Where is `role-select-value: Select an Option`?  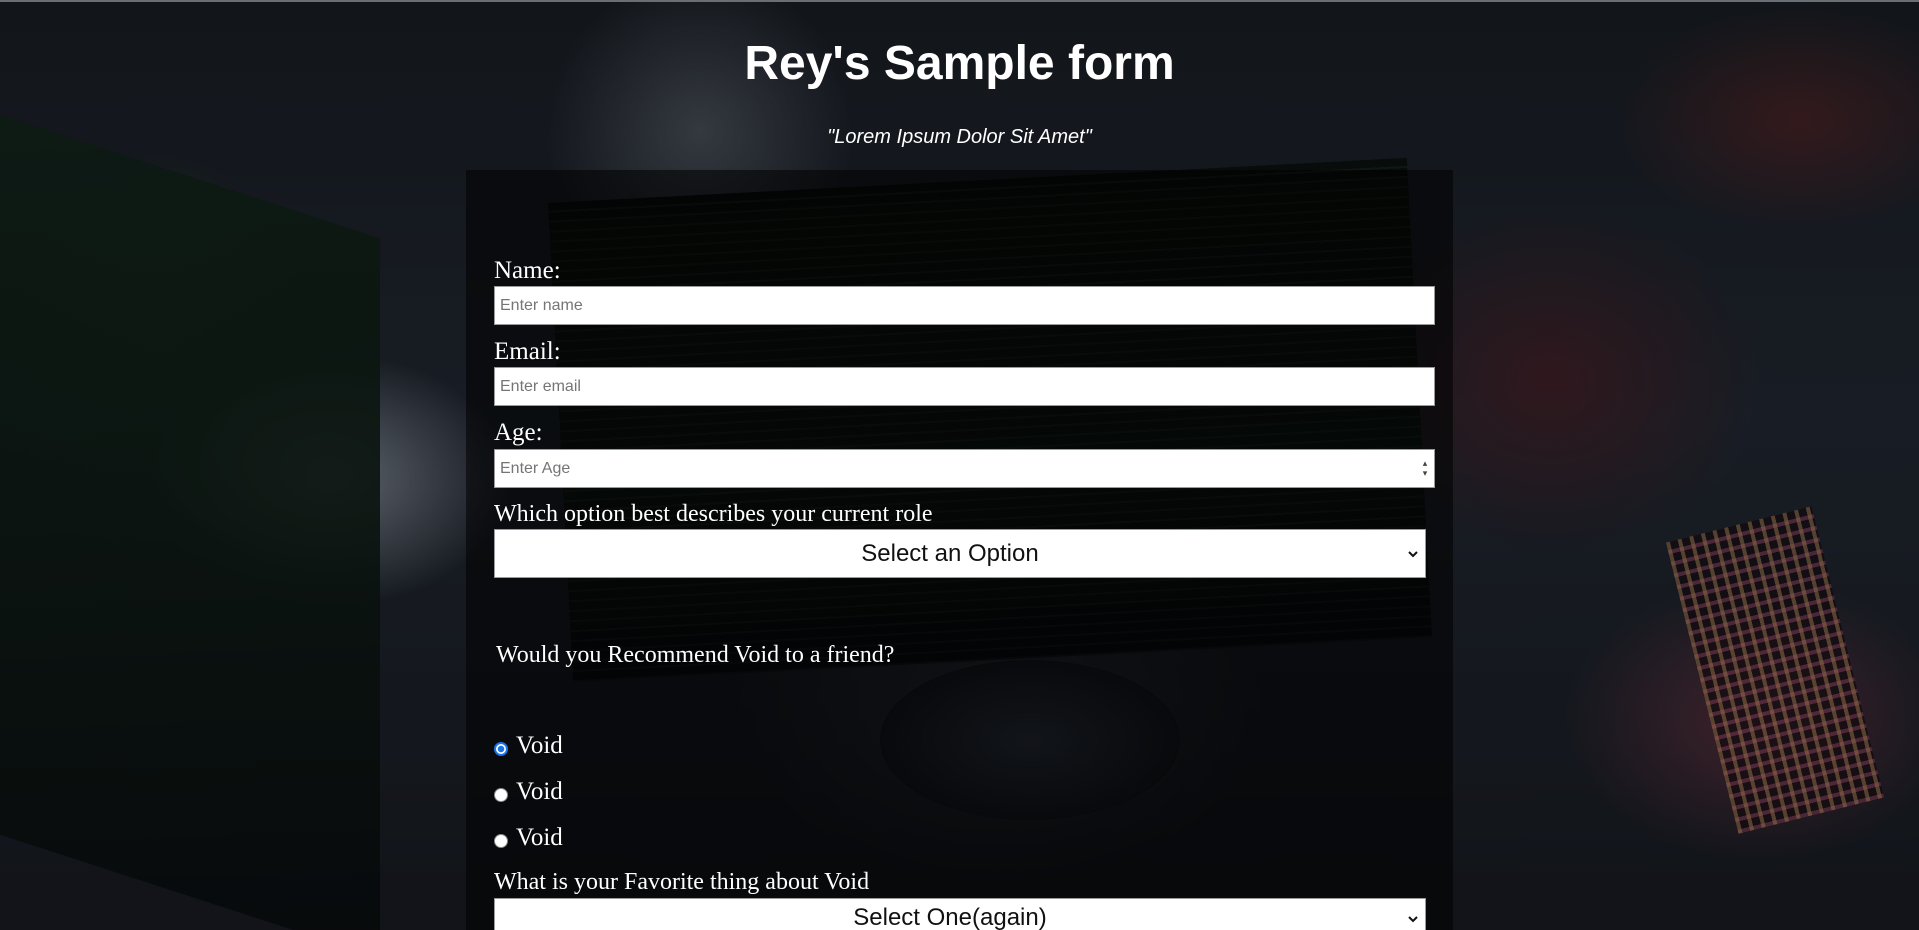 role-select-value: Select an Option is located at coordinates (950, 553).